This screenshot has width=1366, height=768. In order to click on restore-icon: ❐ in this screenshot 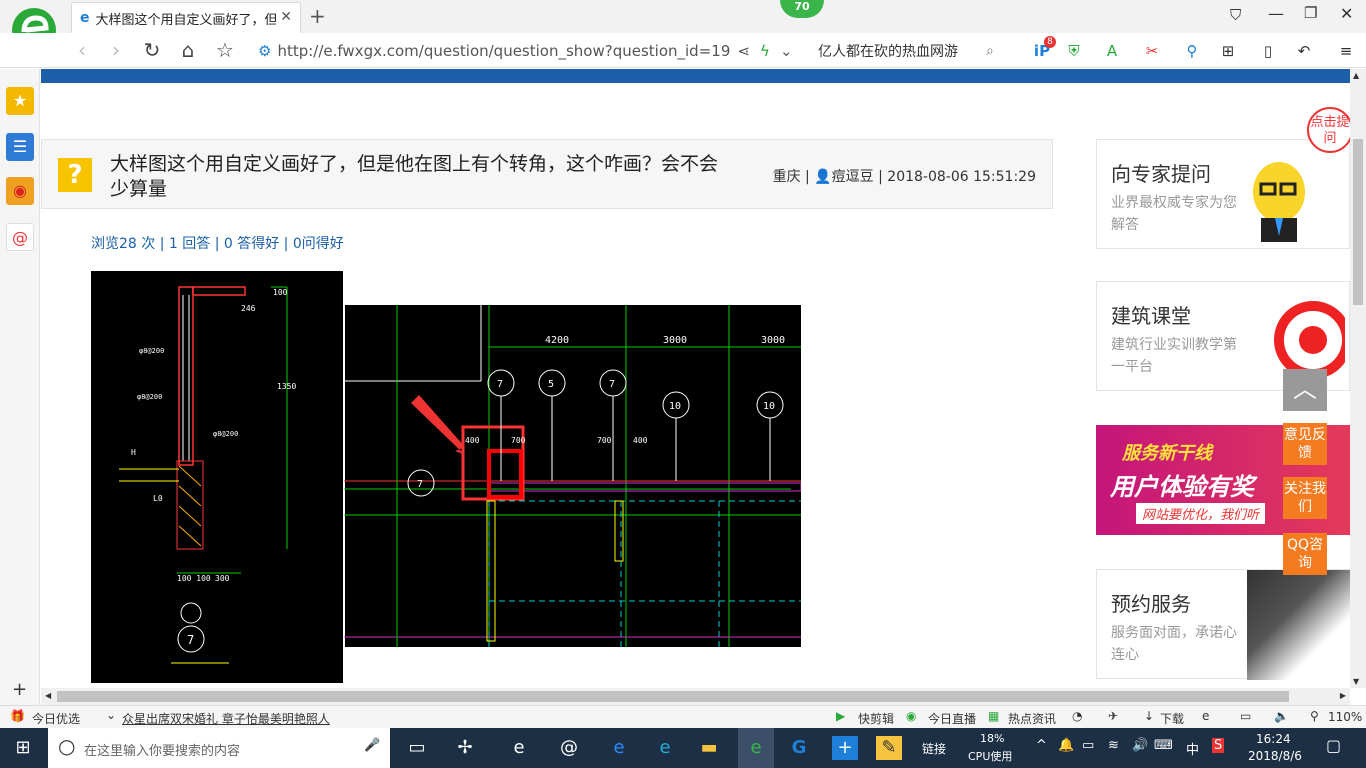, I will do `click(1310, 13)`.